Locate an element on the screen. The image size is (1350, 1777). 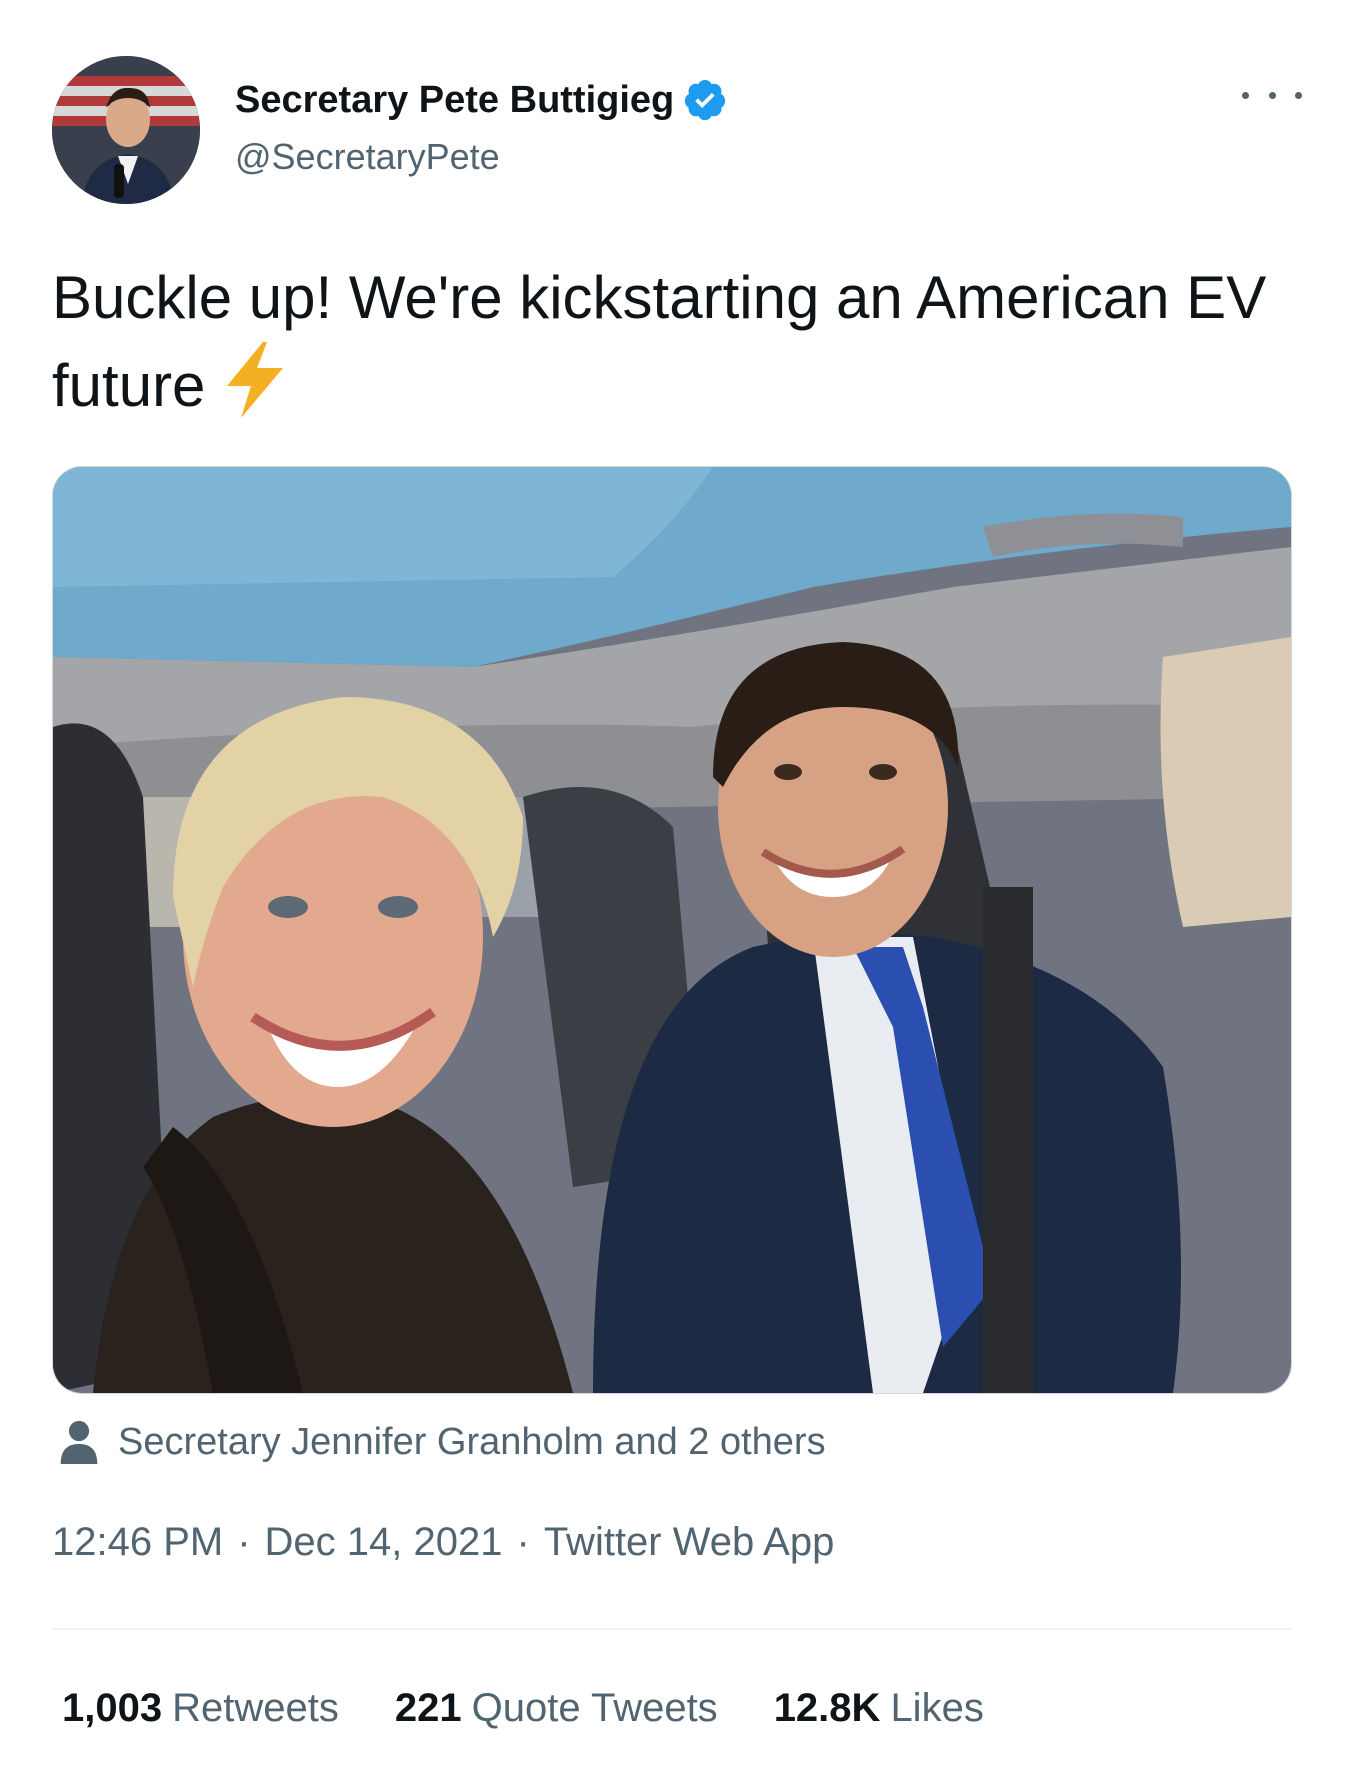
display-name-row: Secretary Pete Buttigieg is located at coordinates (481, 100).